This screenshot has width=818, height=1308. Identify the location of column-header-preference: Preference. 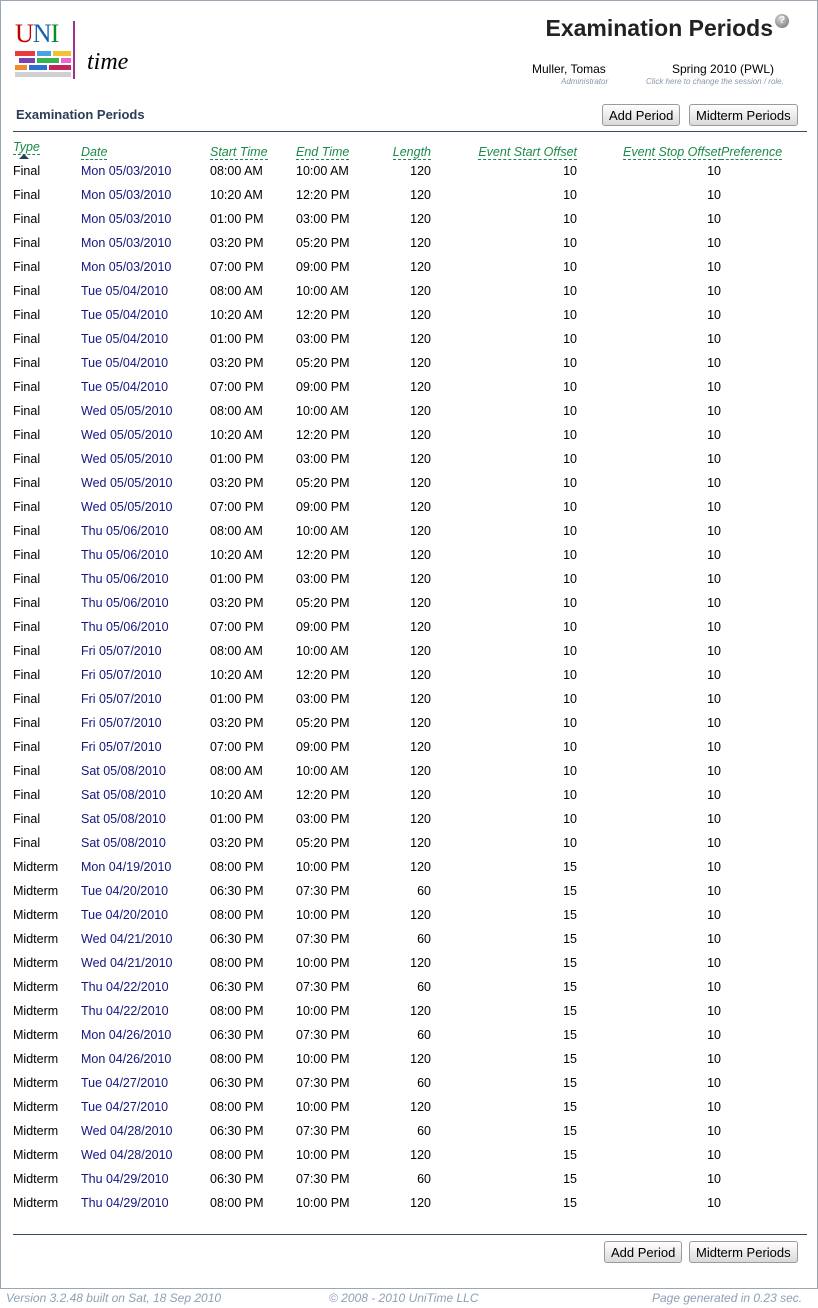
(762, 147).